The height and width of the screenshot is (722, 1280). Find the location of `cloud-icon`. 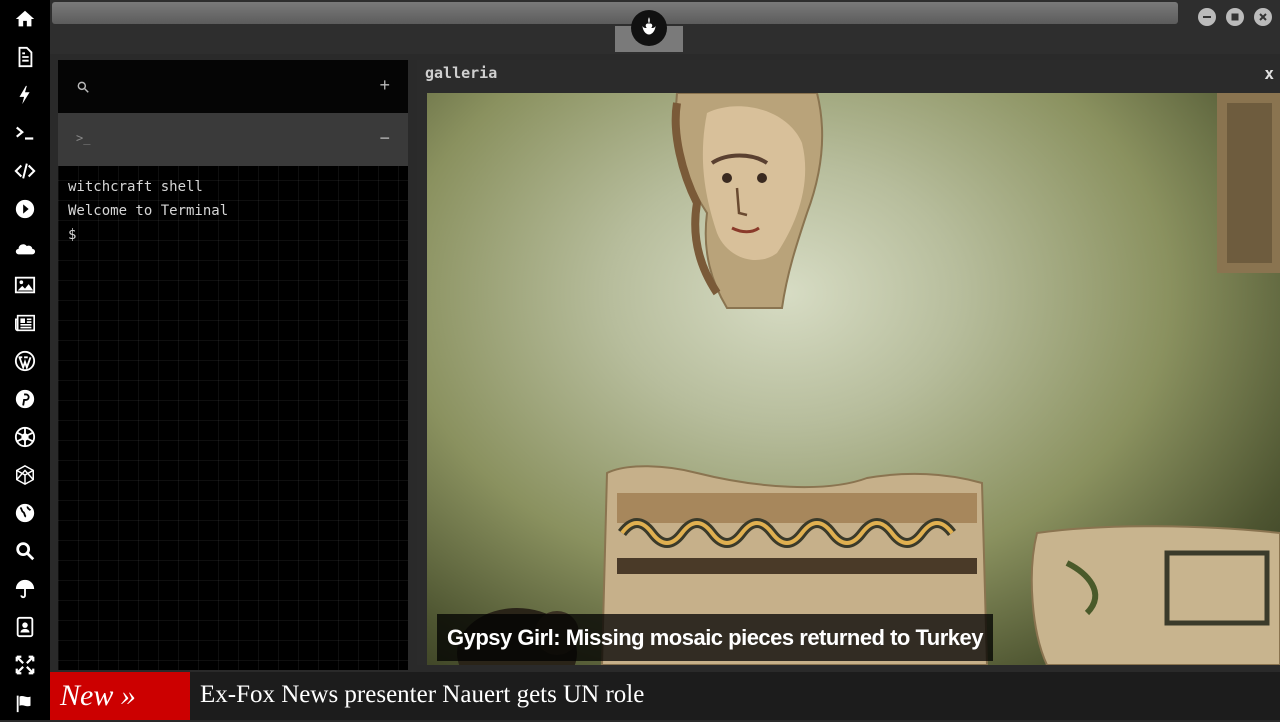

cloud-icon is located at coordinates (25, 247).